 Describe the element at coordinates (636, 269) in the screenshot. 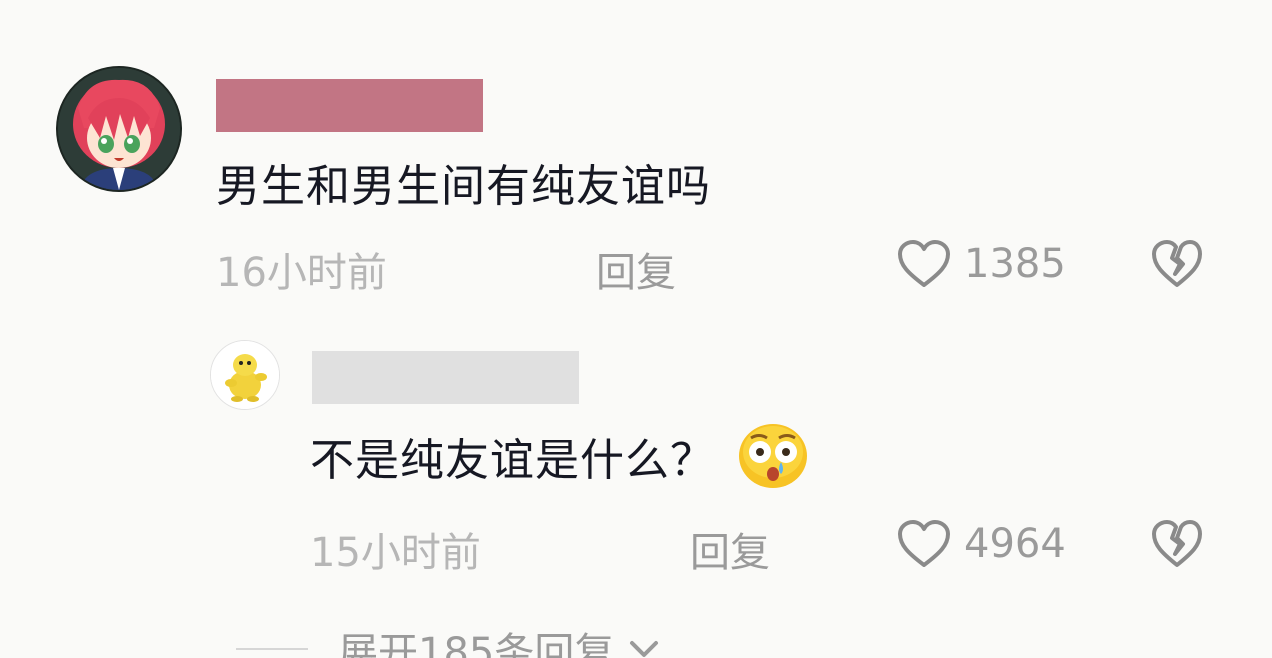

I see `reply-button: 回复` at that location.